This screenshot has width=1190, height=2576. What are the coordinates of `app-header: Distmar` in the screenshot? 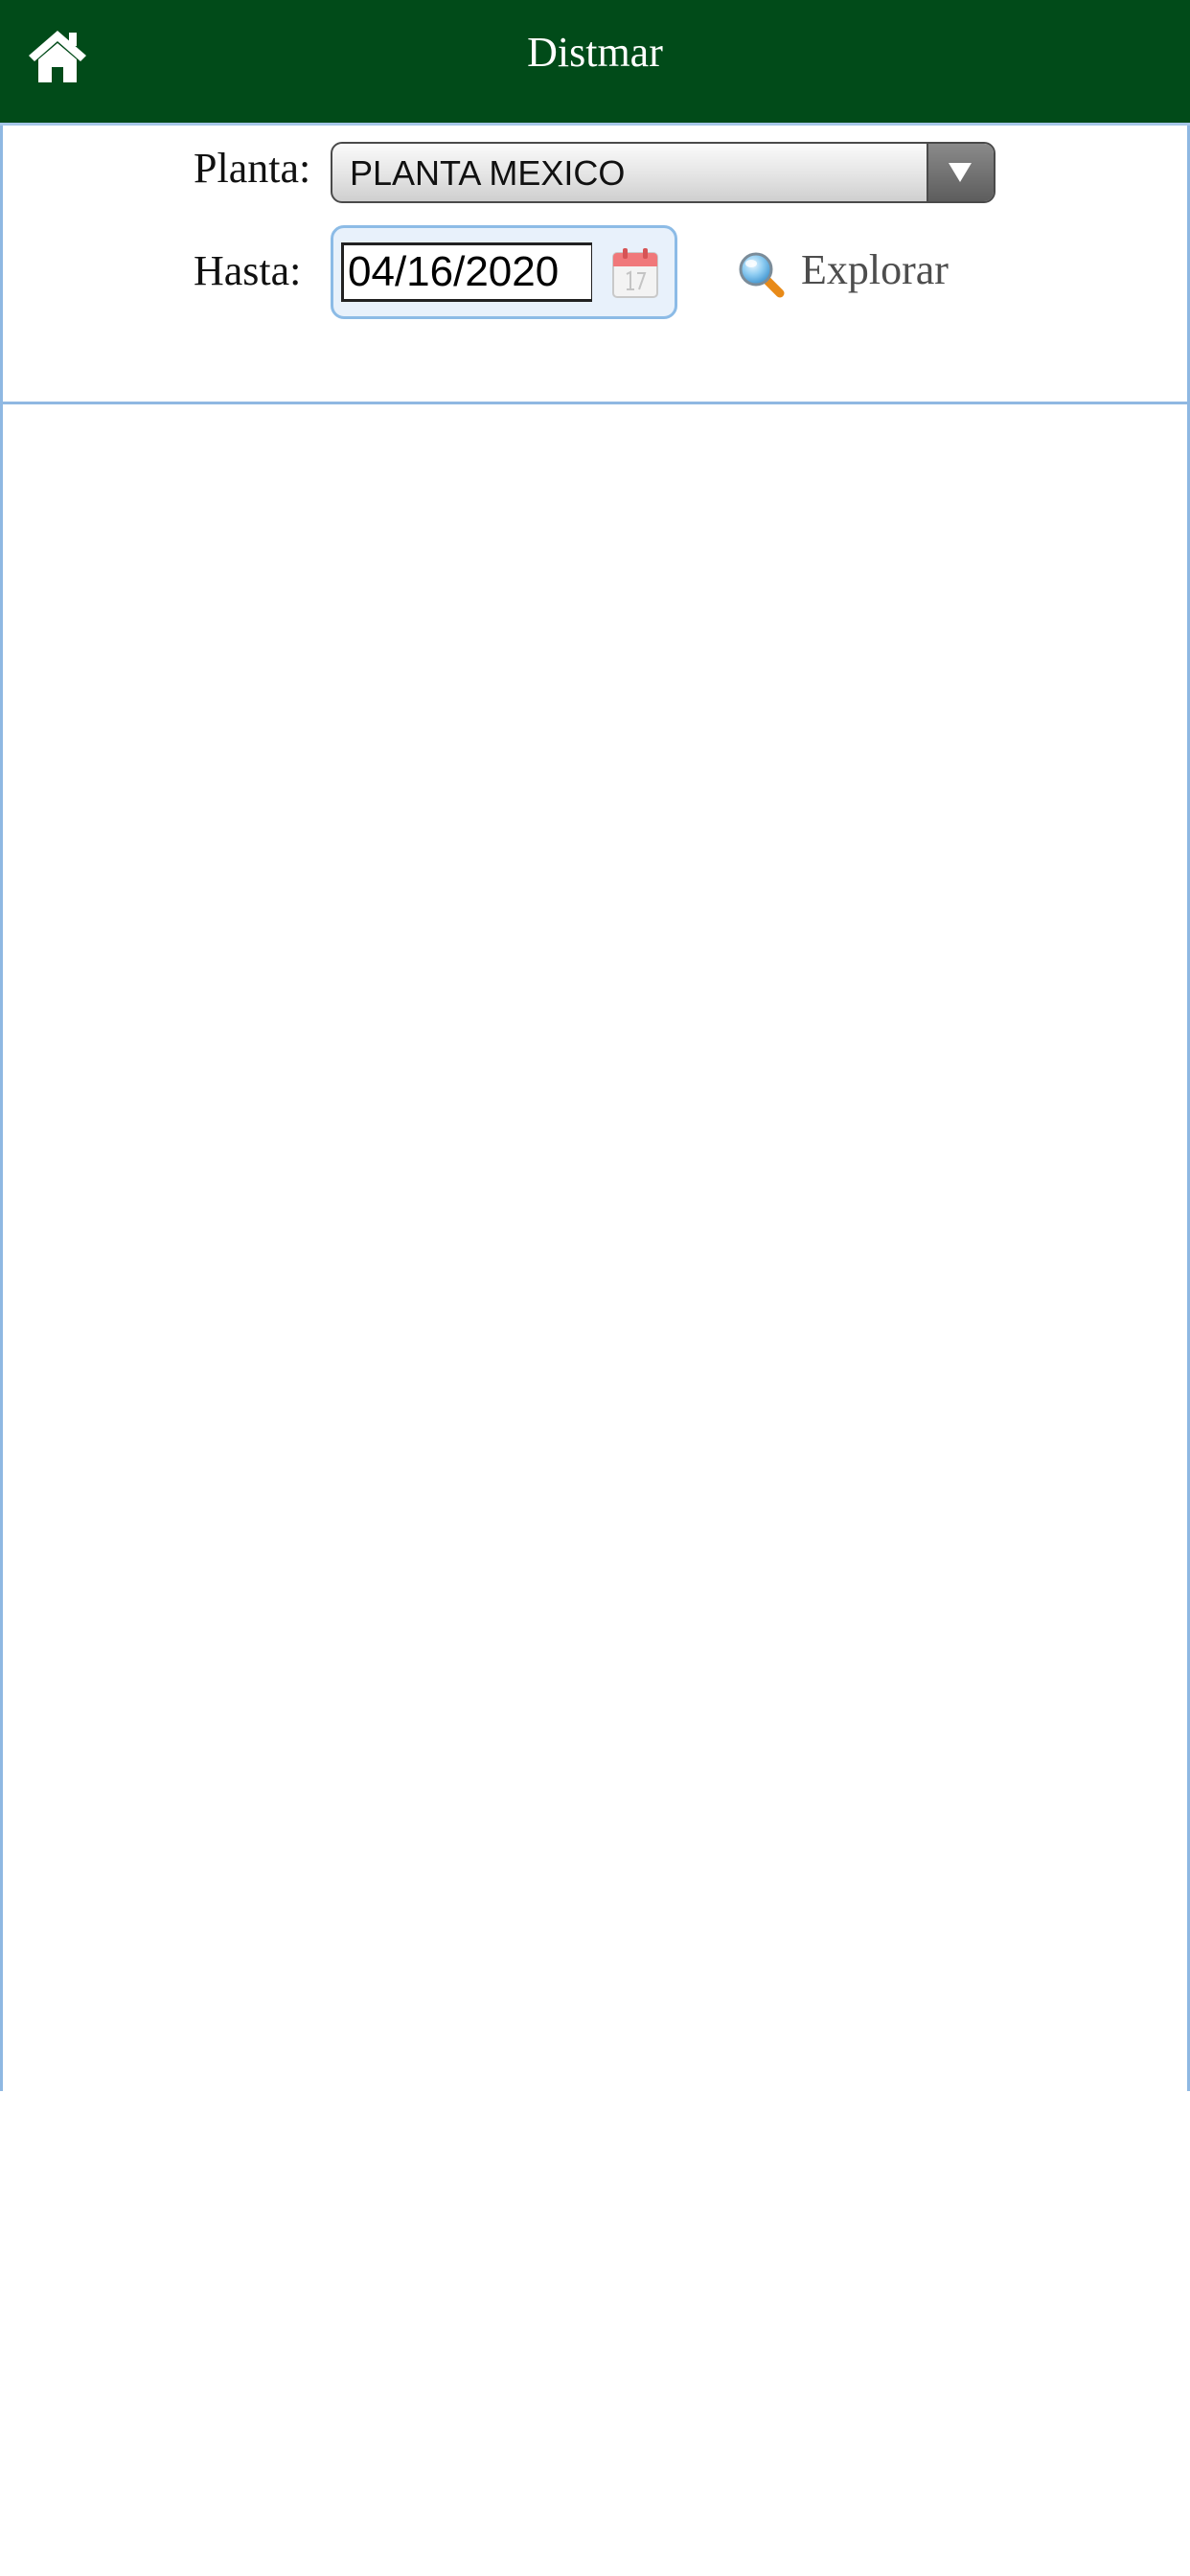 It's located at (595, 62).